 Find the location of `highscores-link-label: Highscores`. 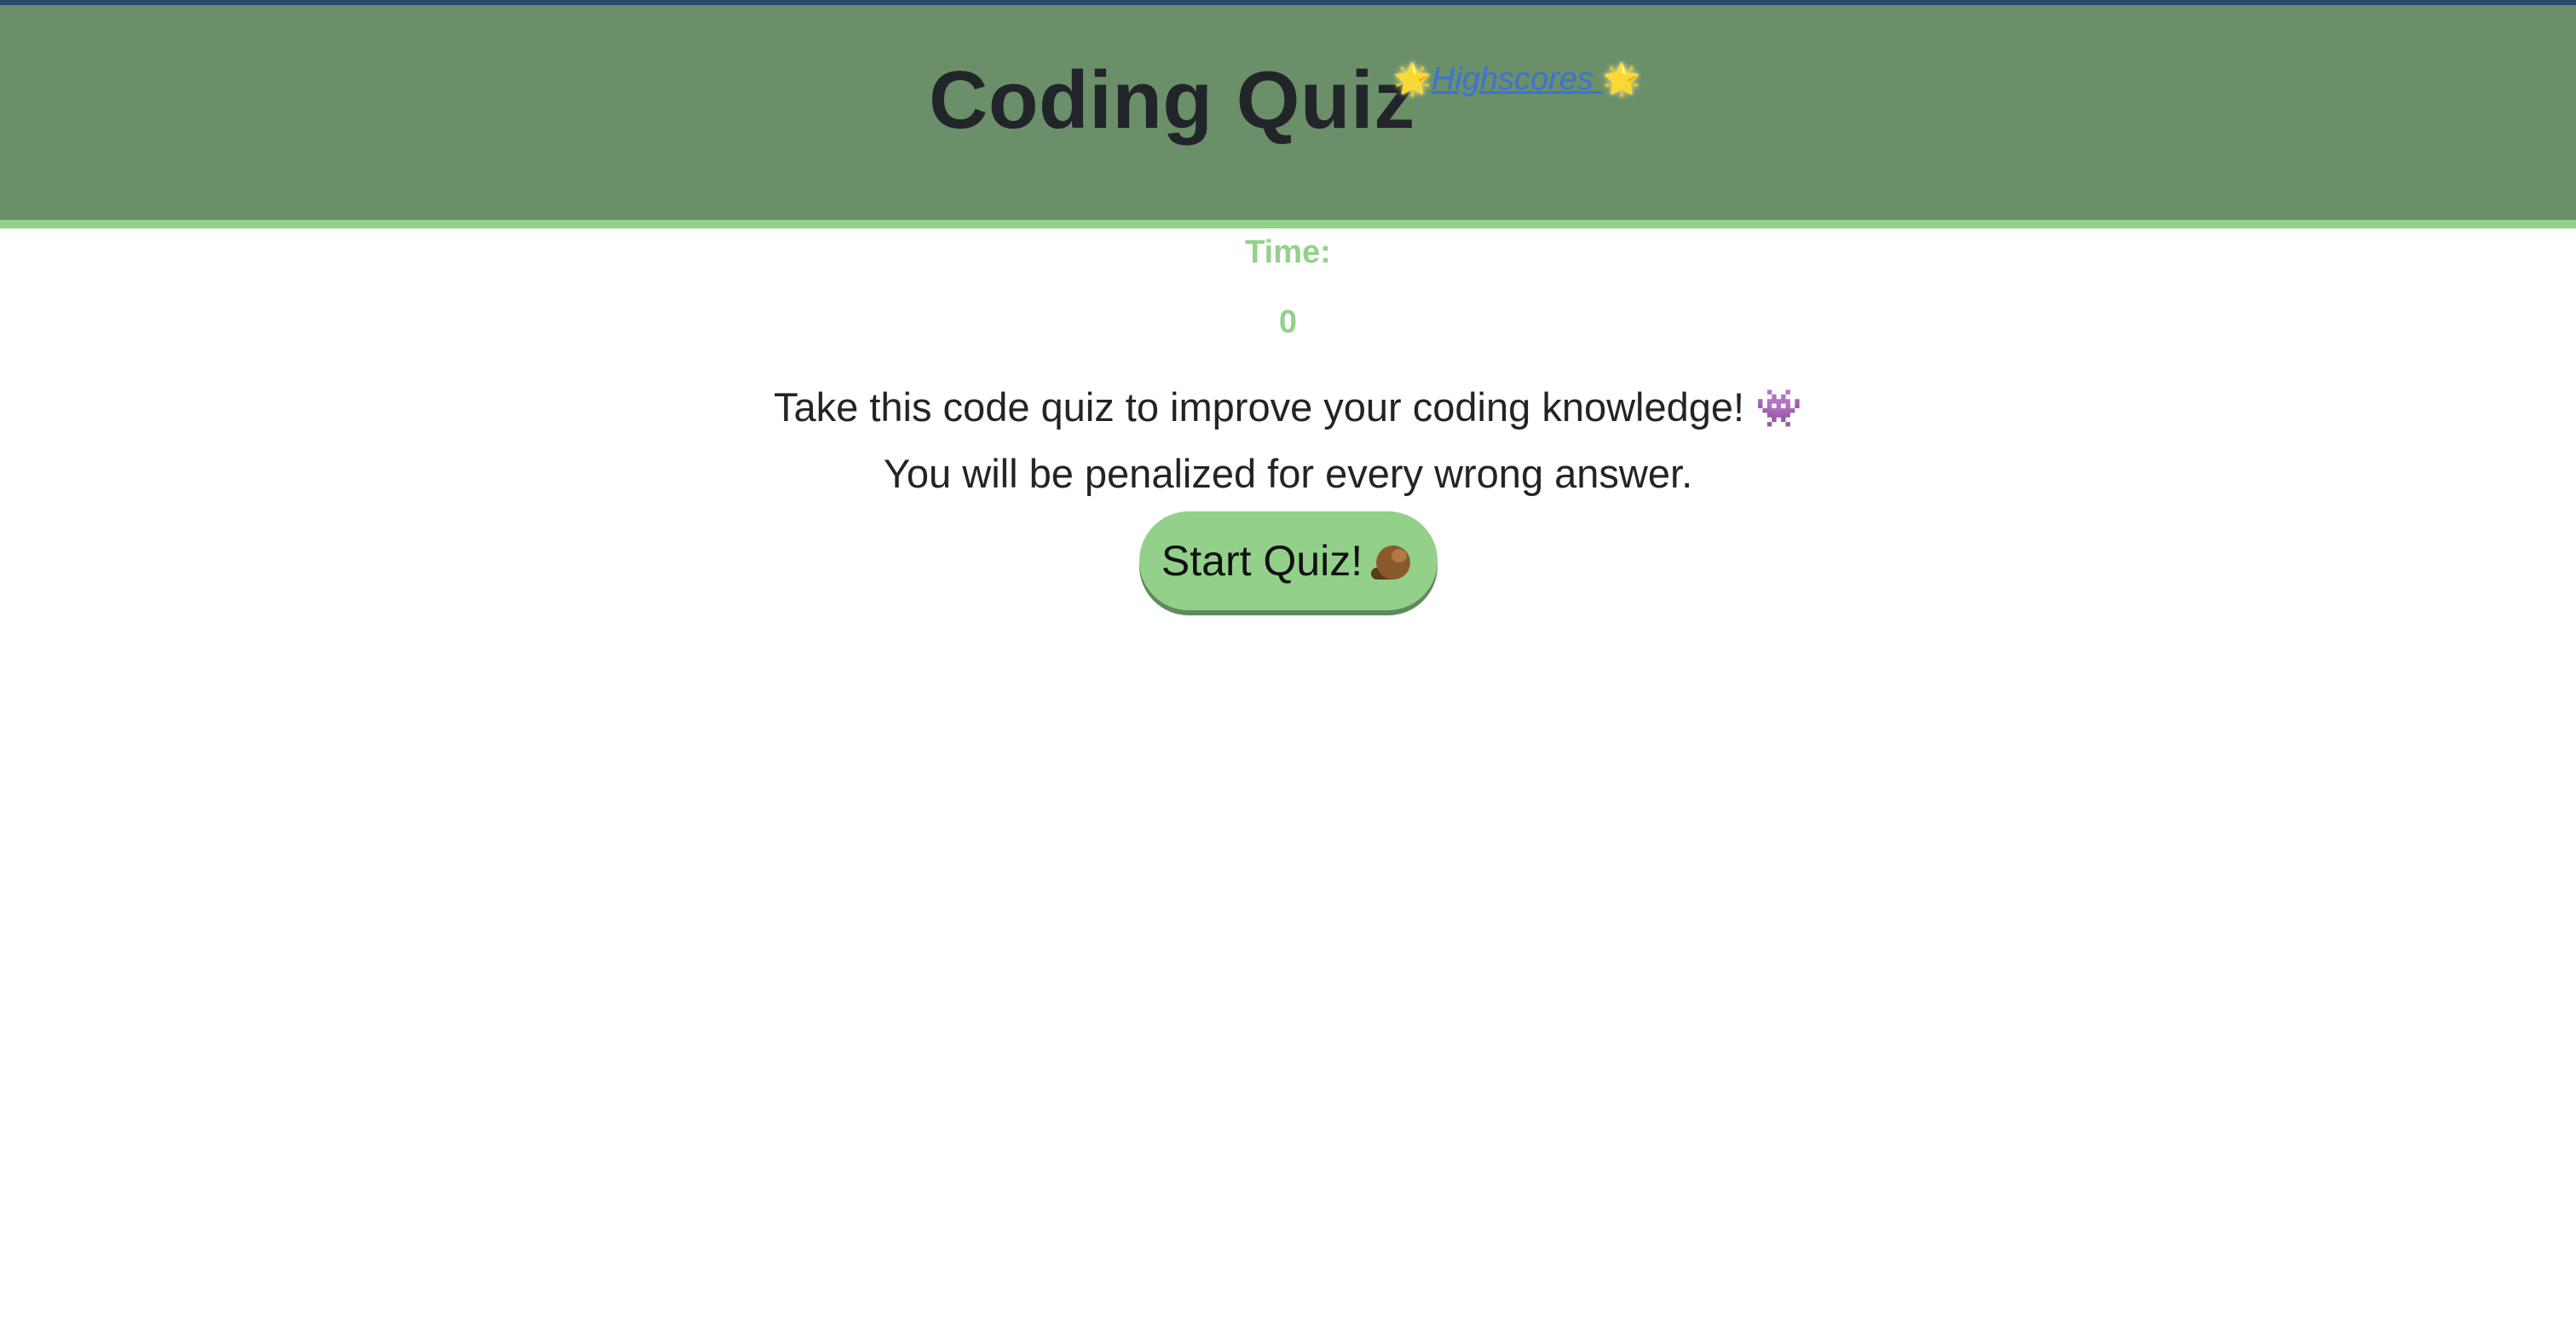

highscores-link-label: Highscores is located at coordinates (1512, 79).